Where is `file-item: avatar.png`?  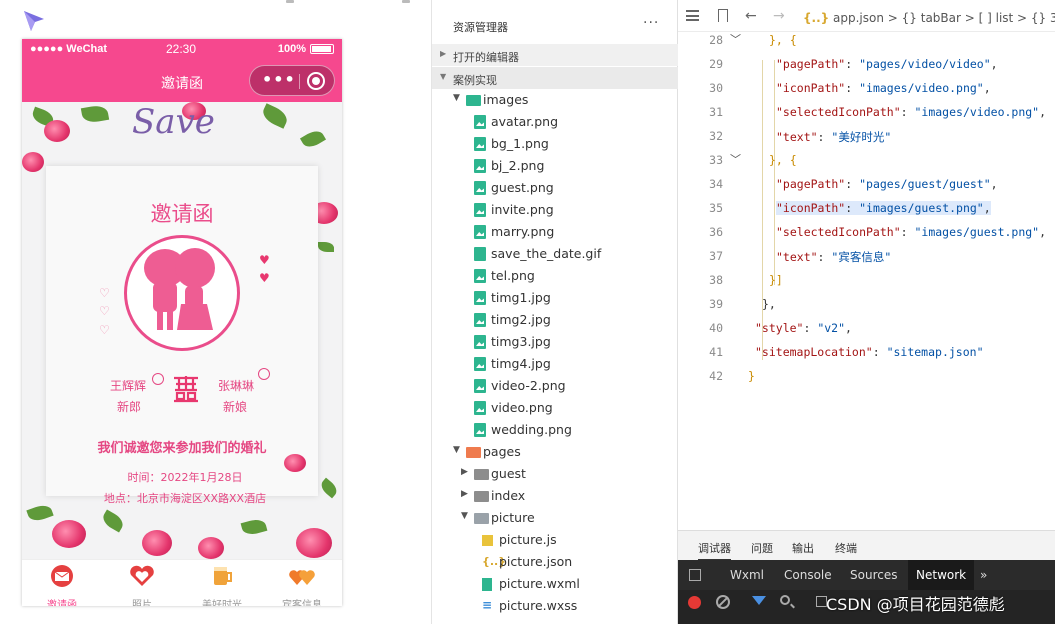
file-item: avatar.png is located at coordinates (555, 122).